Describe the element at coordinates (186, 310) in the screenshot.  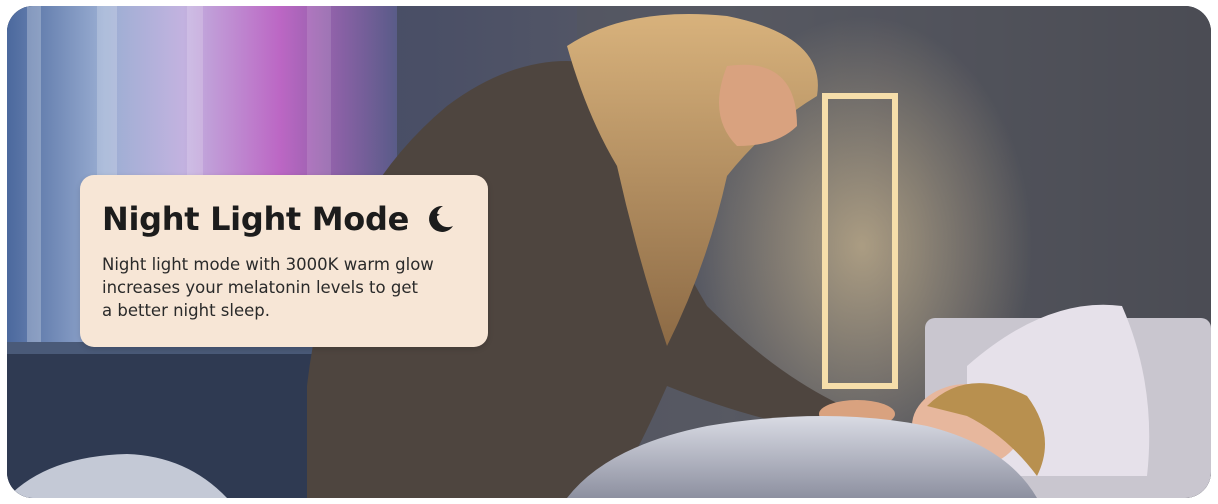
I see `description-line: a better night sleep.` at that location.